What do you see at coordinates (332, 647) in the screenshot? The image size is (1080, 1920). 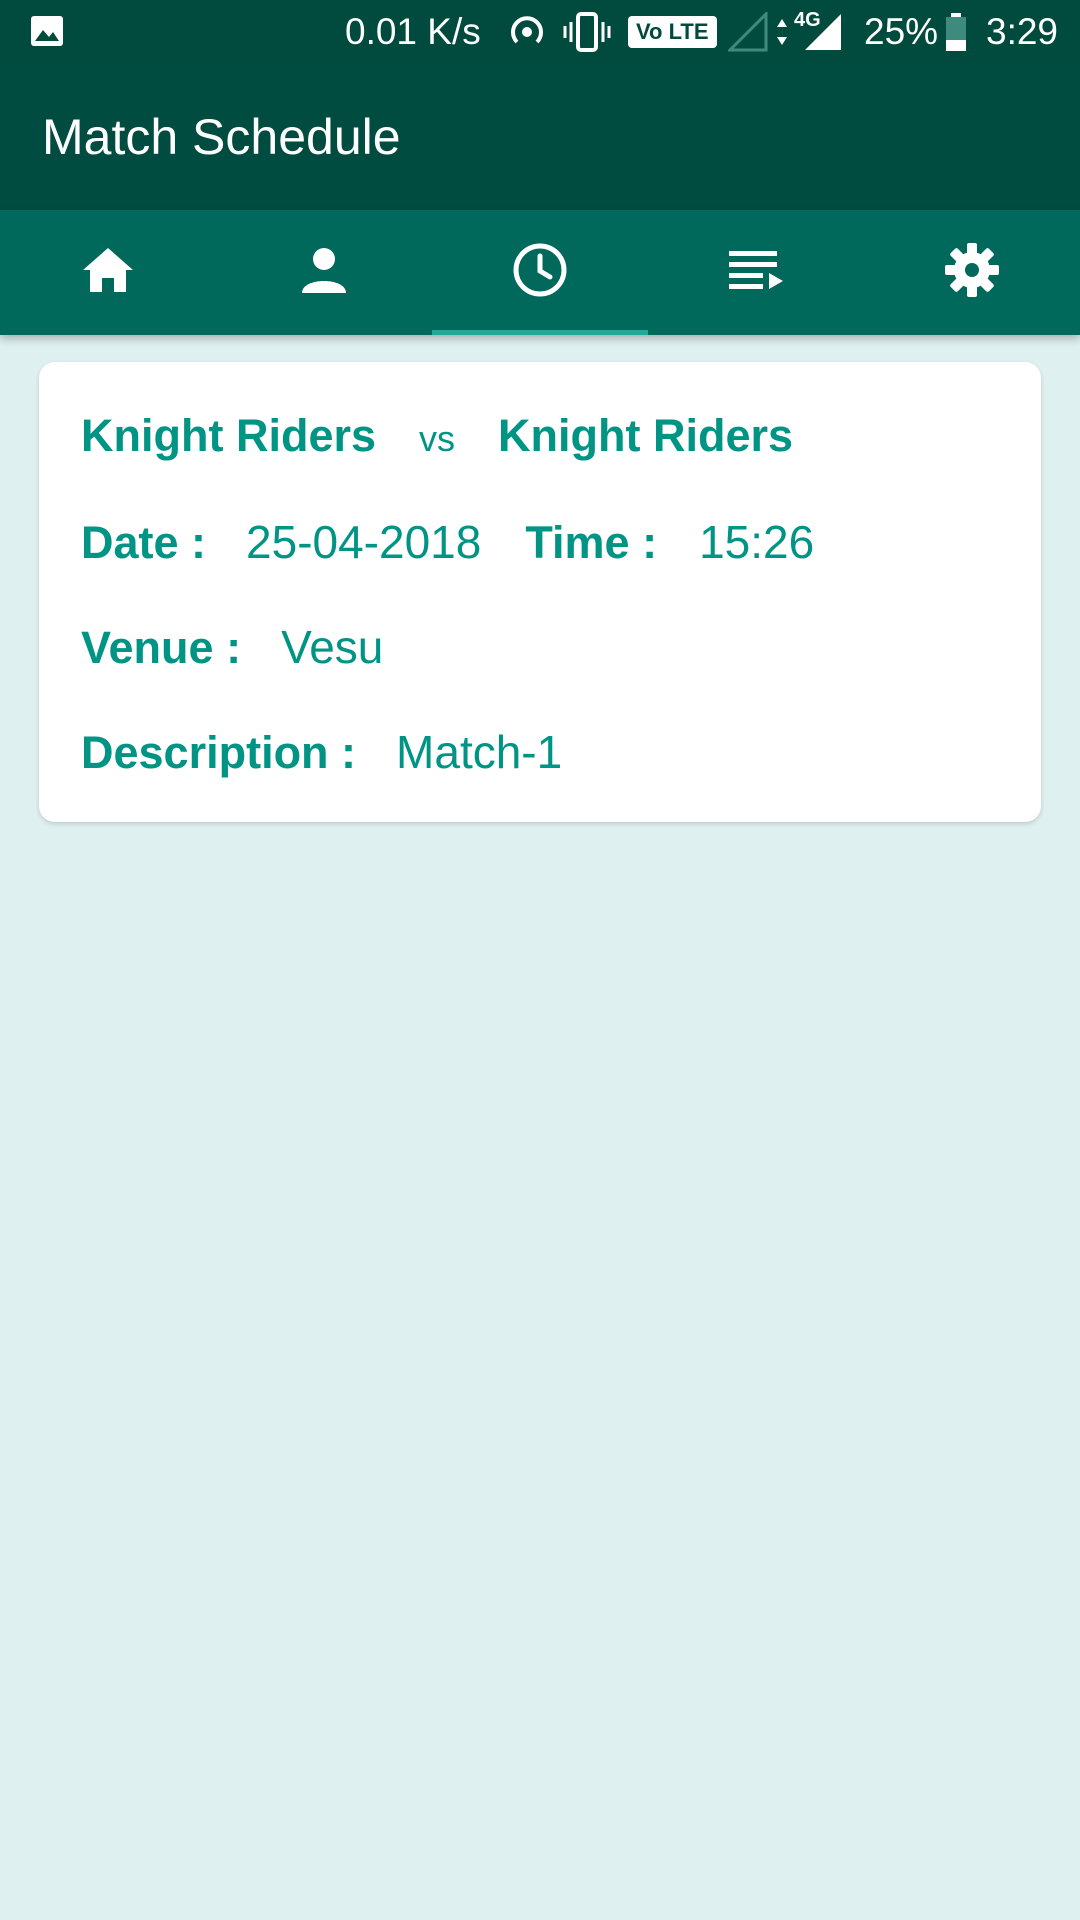 I see `venue-value: Vesu` at bounding box center [332, 647].